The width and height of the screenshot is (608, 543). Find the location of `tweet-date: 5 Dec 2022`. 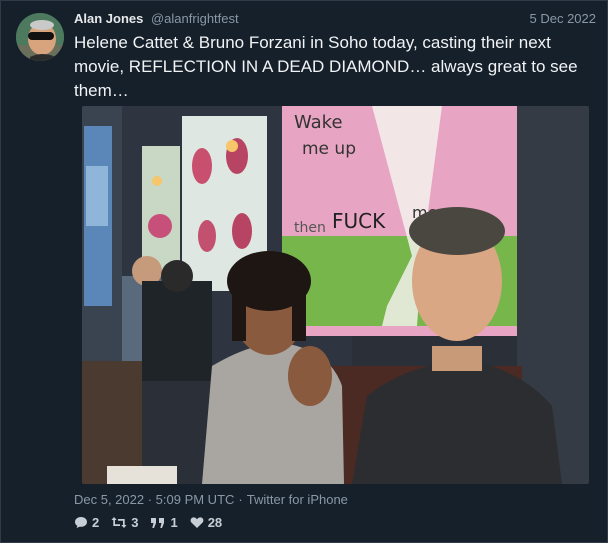

tweet-date: 5 Dec 2022 is located at coordinates (563, 18).